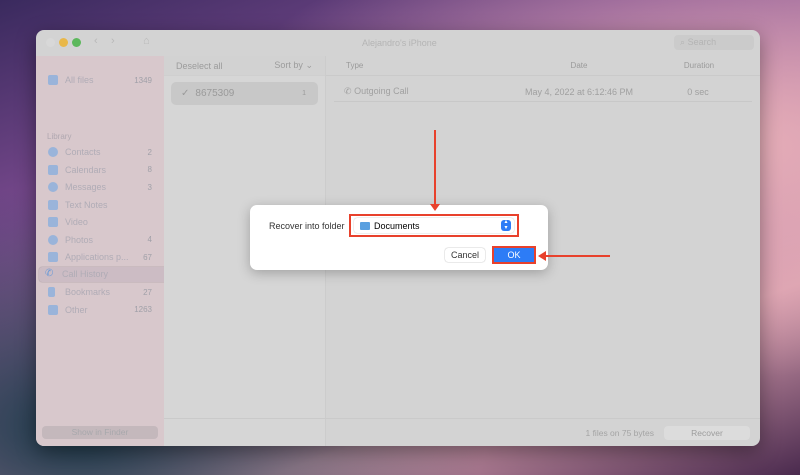 This screenshot has width=800, height=475. I want to click on folder-value: Documents, so click(397, 225).